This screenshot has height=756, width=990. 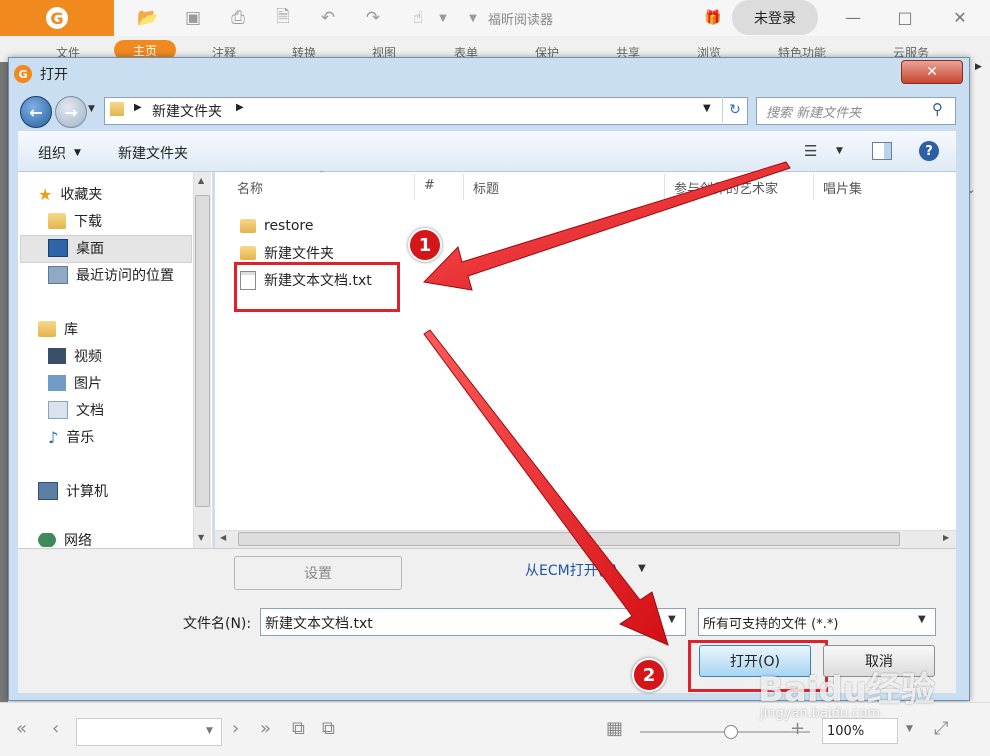 I want to click on prev-page-icon: ‹, so click(x=55, y=728).